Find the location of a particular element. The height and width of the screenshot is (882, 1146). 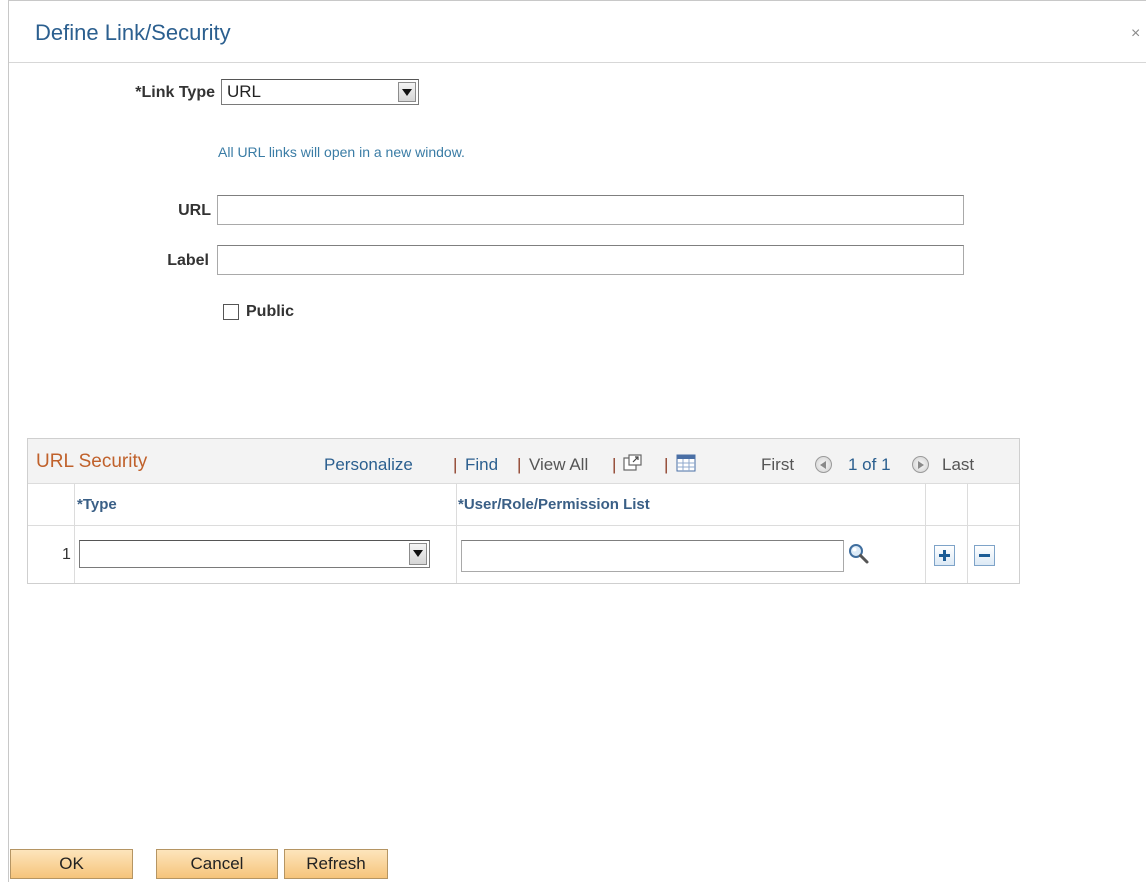

refresh-button: Refresh is located at coordinates (336, 864).